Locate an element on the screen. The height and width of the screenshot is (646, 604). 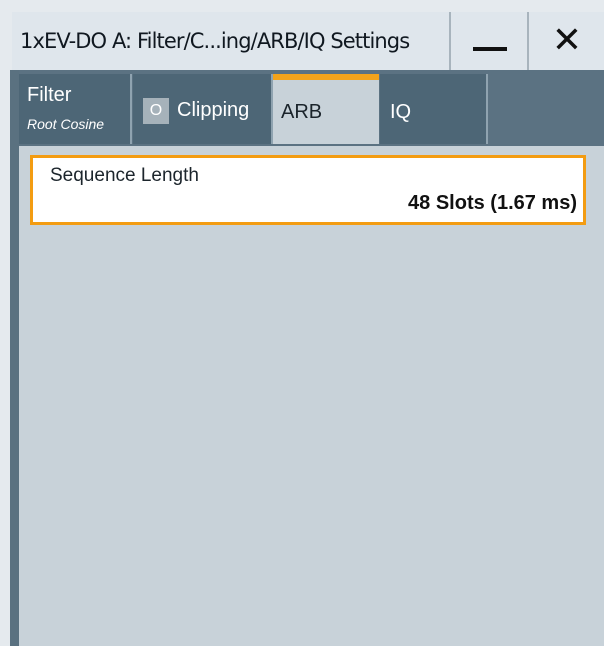
tab-iq-label: IQ is located at coordinates (401, 112).